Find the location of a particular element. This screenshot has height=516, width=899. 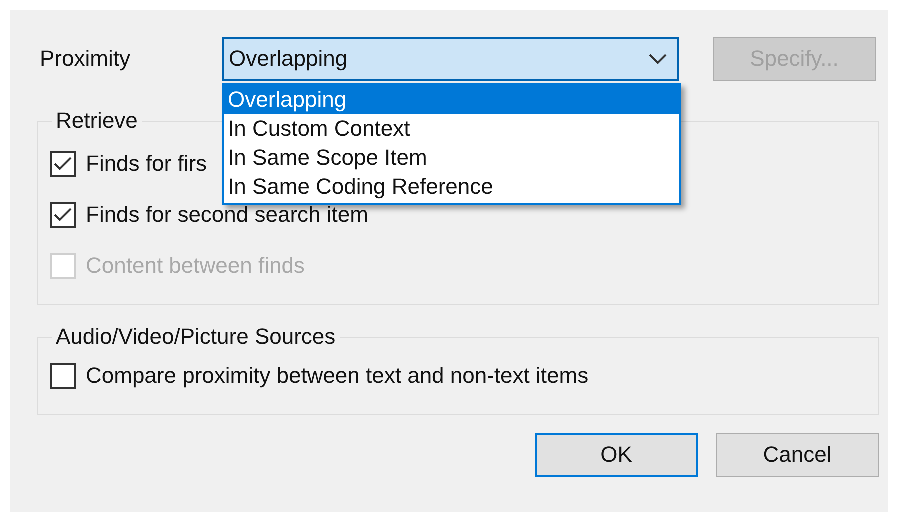

dropdown-option: In Custom Context is located at coordinates (451, 128).